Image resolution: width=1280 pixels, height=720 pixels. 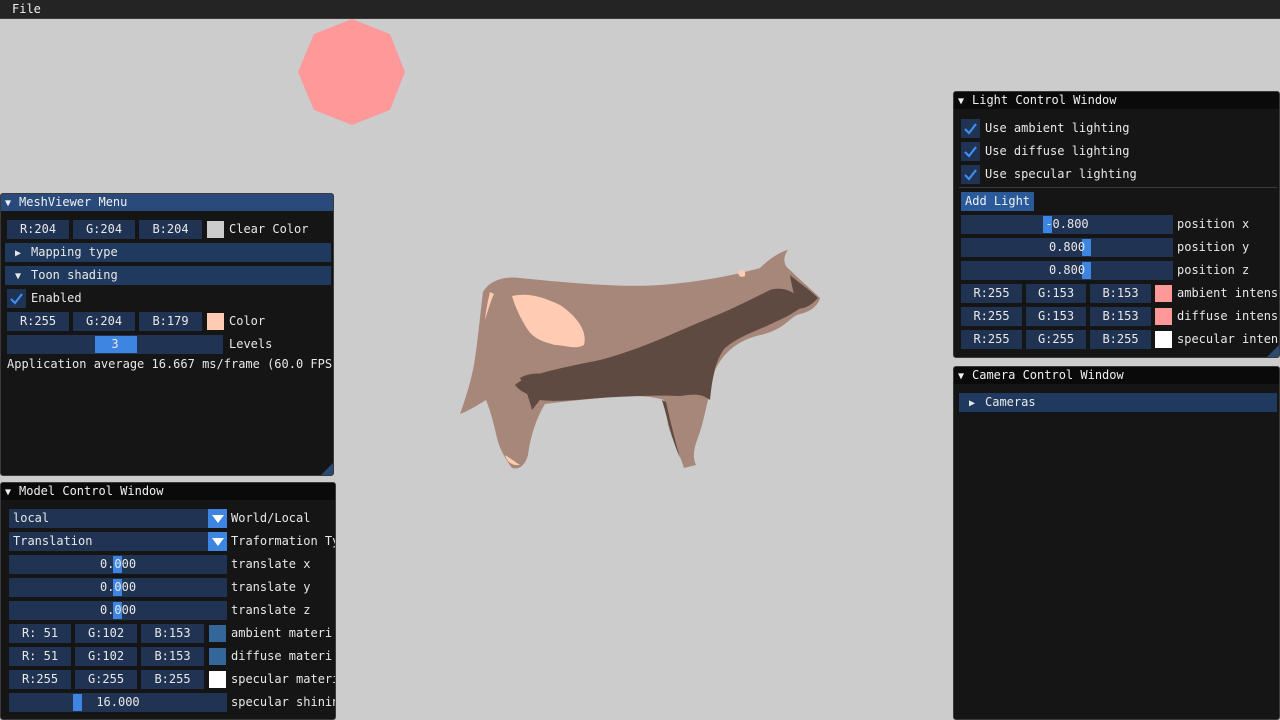 What do you see at coordinates (56, 298) in the screenshot?
I see `toon-enabled-label: Enabled` at bounding box center [56, 298].